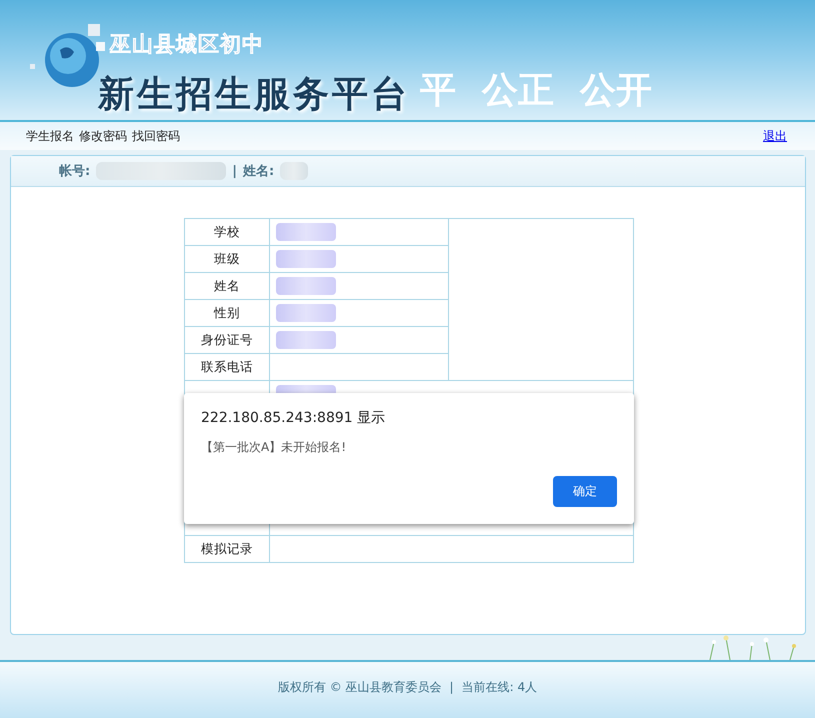  I want to click on field-label: 班级, so click(227, 259).